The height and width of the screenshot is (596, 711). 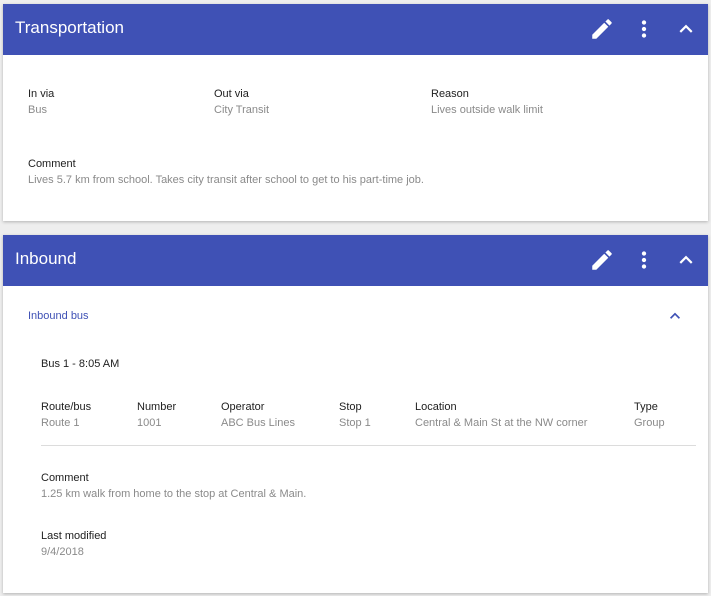 What do you see at coordinates (450, 94) in the screenshot?
I see `reason-label: Reason` at bounding box center [450, 94].